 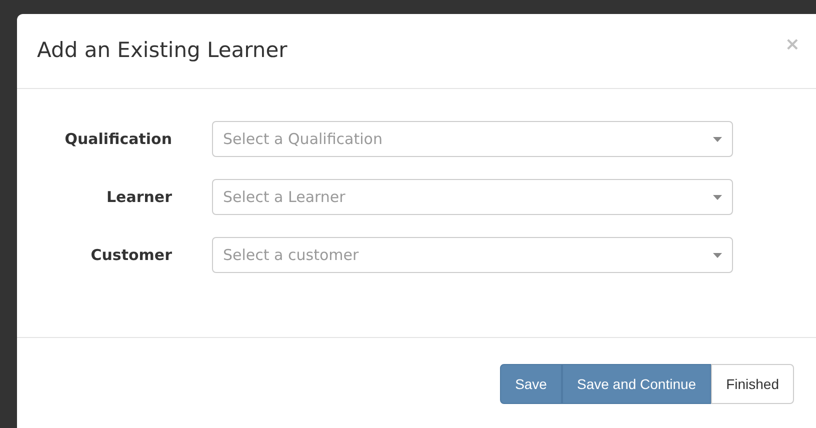 What do you see at coordinates (637, 384) in the screenshot?
I see `primary-button: Save and Continue` at bounding box center [637, 384].